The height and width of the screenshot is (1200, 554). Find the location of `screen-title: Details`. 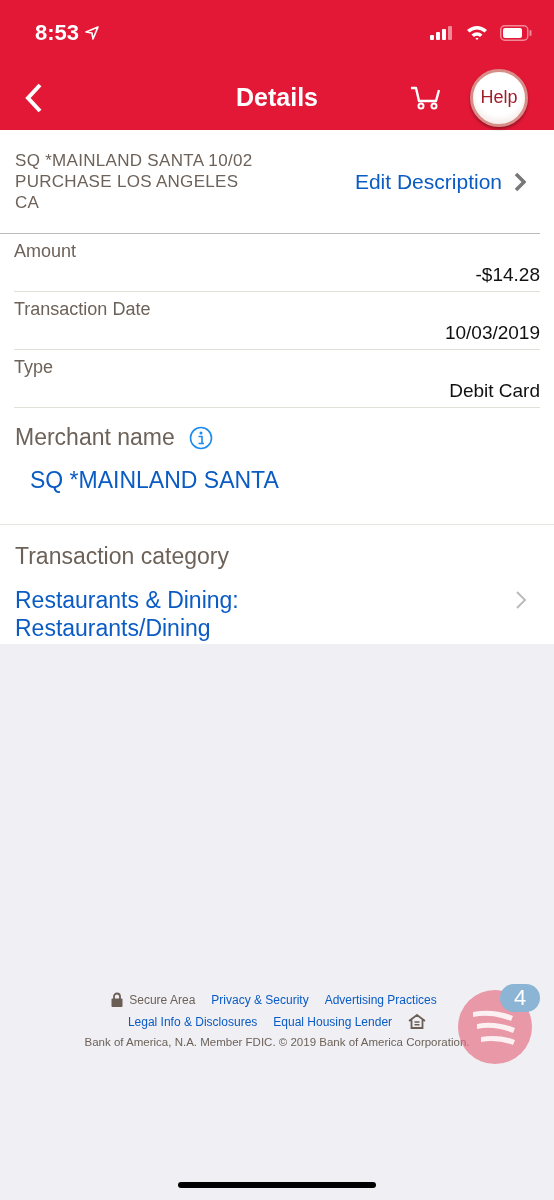

screen-title: Details is located at coordinates (277, 97).